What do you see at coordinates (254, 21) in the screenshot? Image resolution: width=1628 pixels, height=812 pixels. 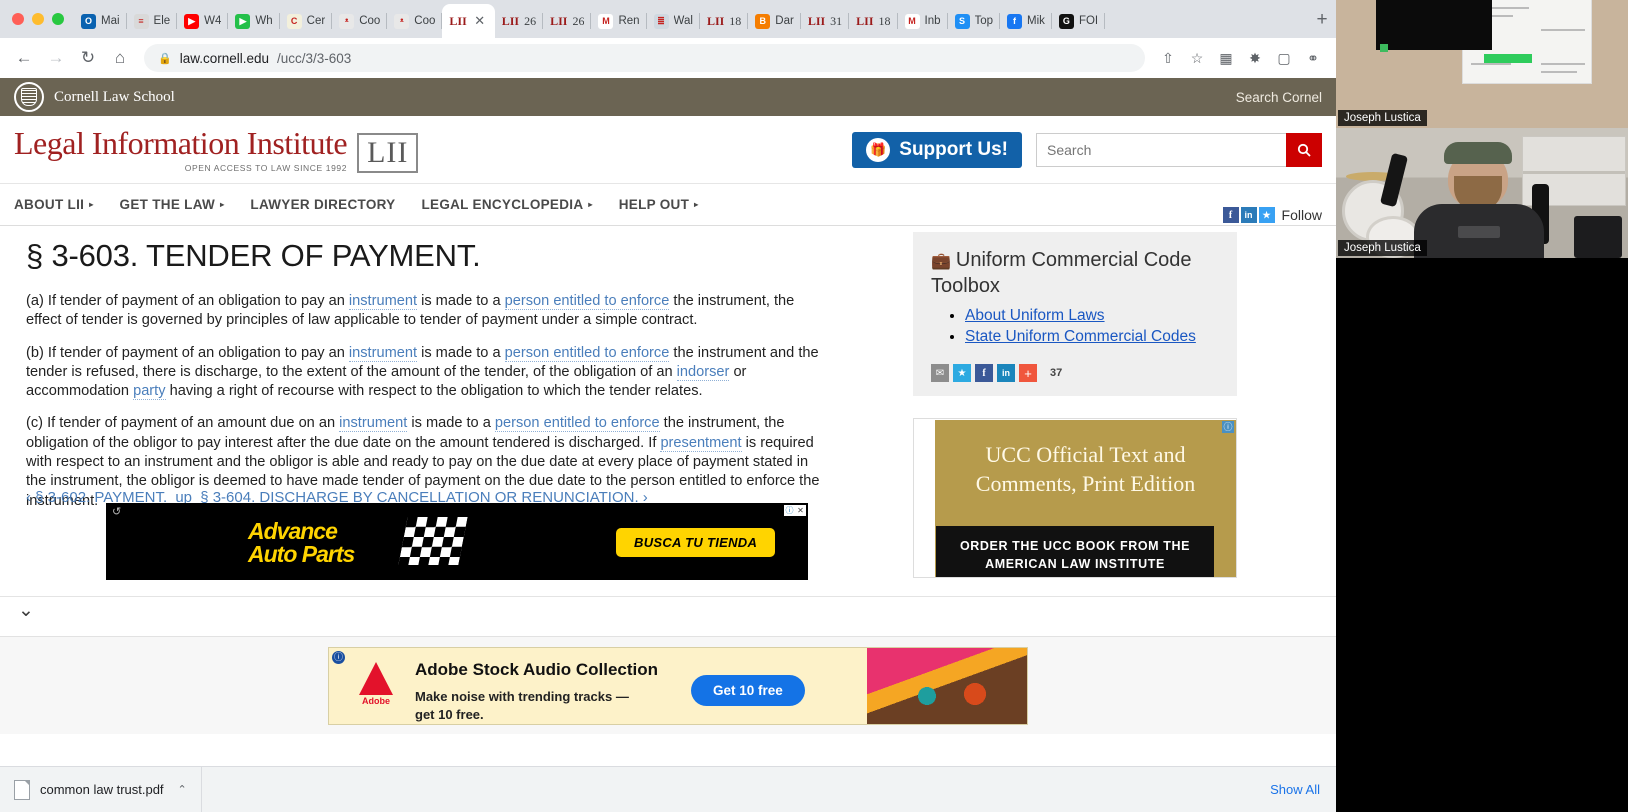 I see `browser-tab: ▶ Wh` at bounding box center [254, 21].